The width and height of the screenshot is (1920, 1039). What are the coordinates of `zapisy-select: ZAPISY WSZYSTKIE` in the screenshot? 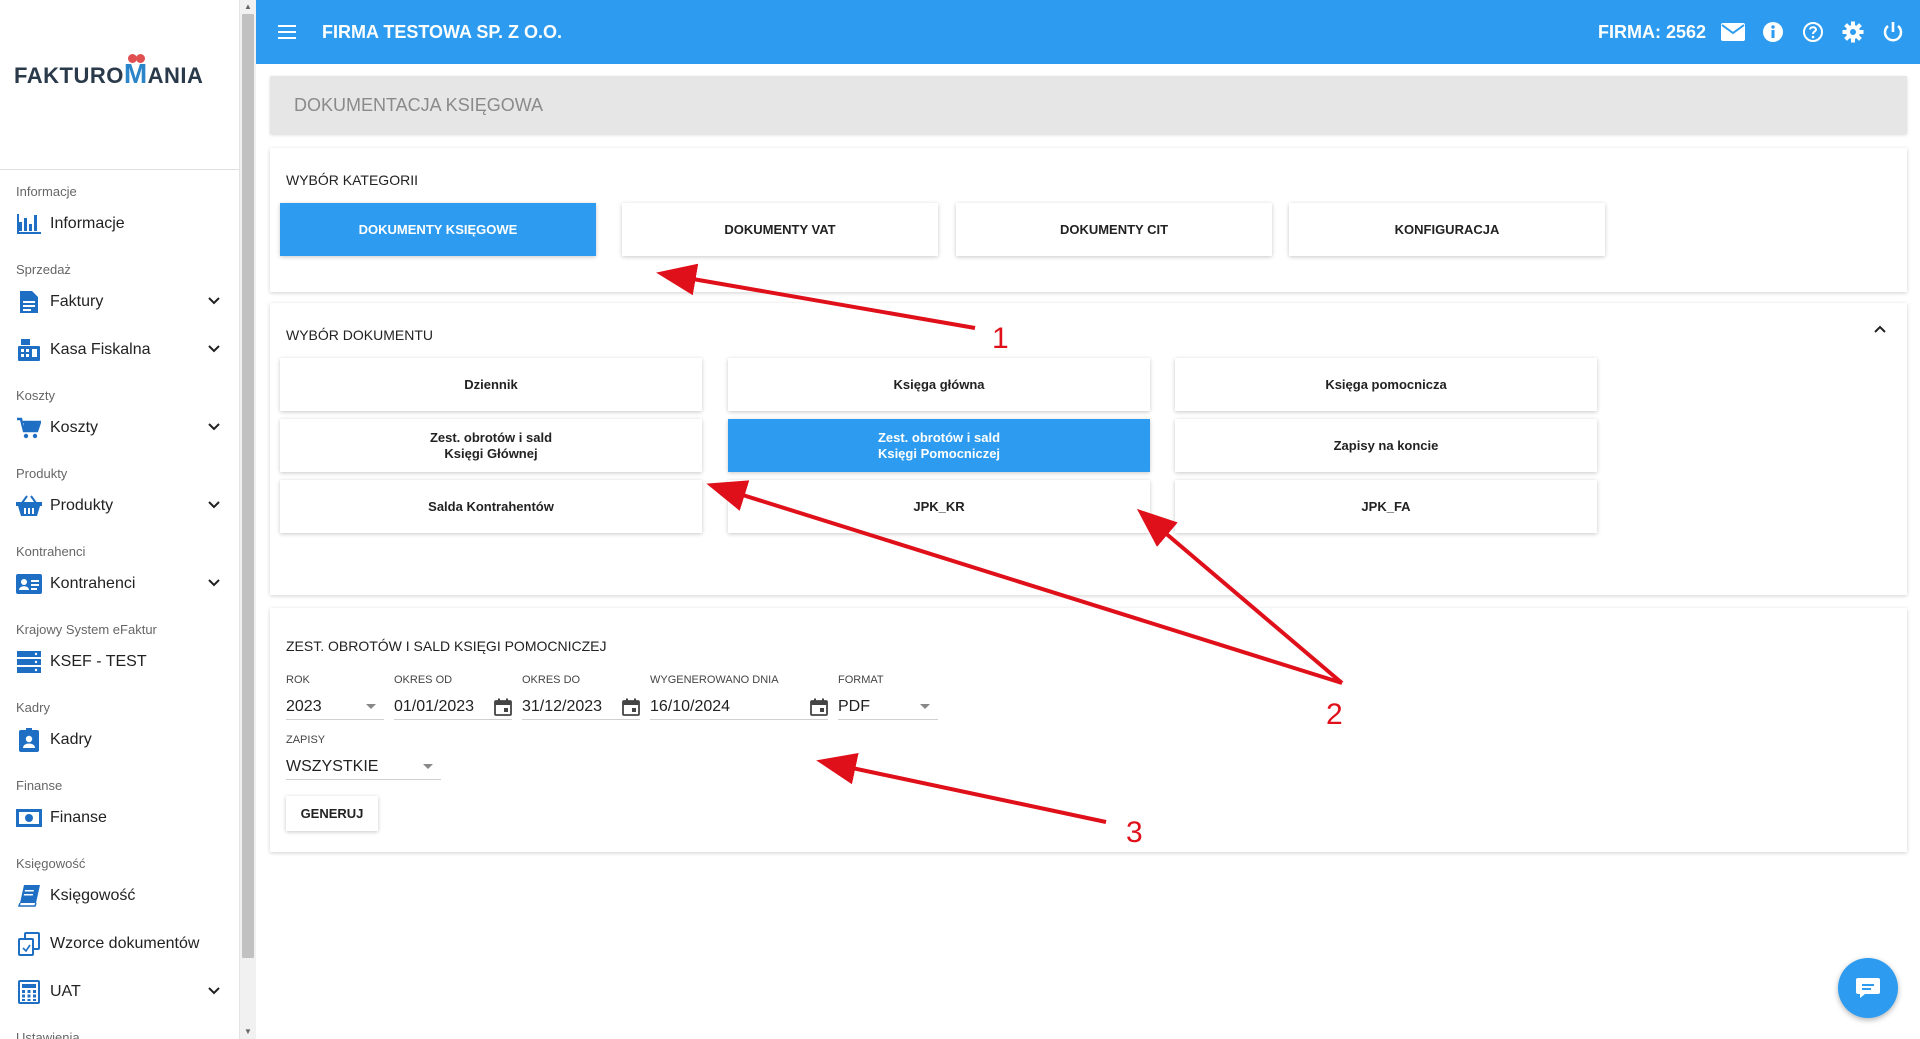 It's located at (363, 757).